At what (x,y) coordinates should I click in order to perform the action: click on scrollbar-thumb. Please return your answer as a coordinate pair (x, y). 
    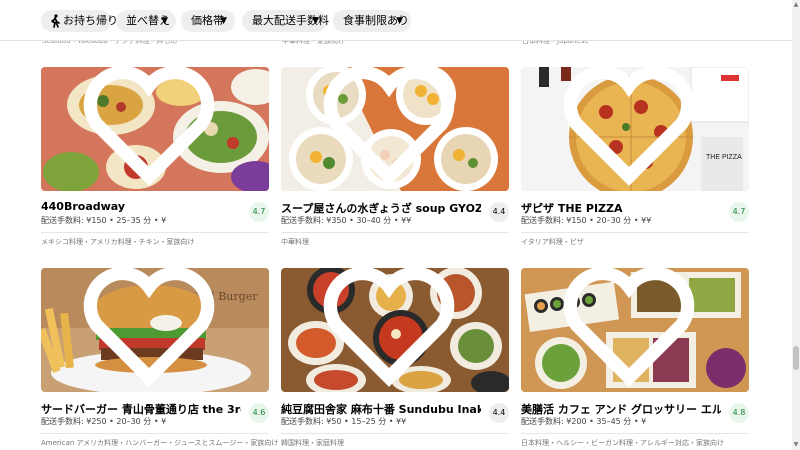
    Looking at the image, I should click on (796, 358).